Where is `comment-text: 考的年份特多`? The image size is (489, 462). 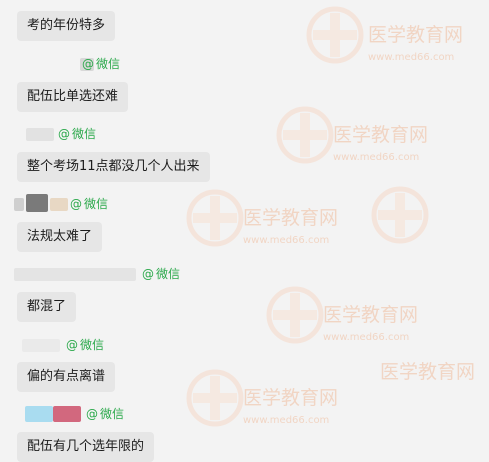 comment-text: 考的年份特多 is located at coordinates (66, 25).